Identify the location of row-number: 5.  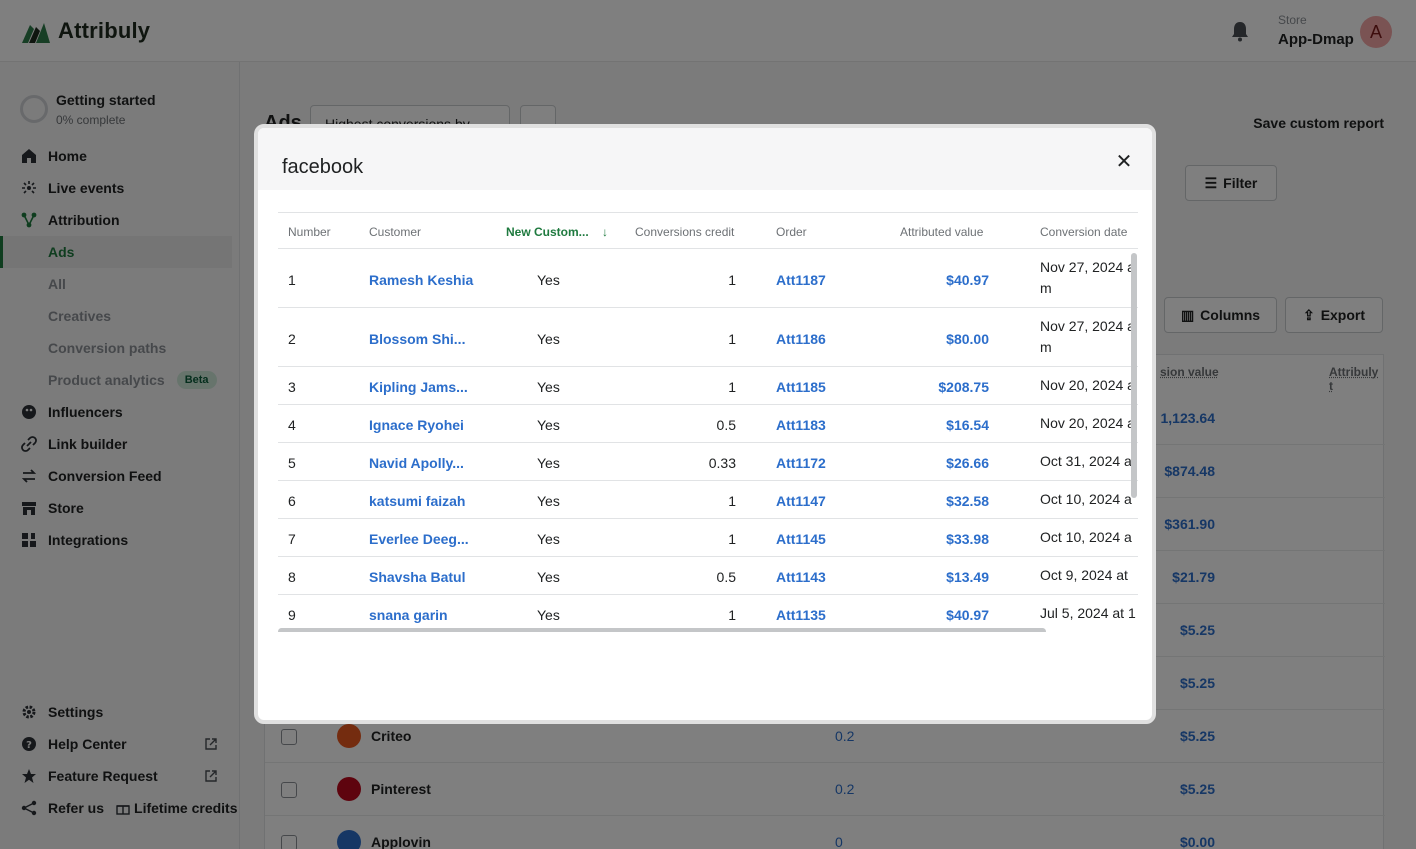
(292, 463).